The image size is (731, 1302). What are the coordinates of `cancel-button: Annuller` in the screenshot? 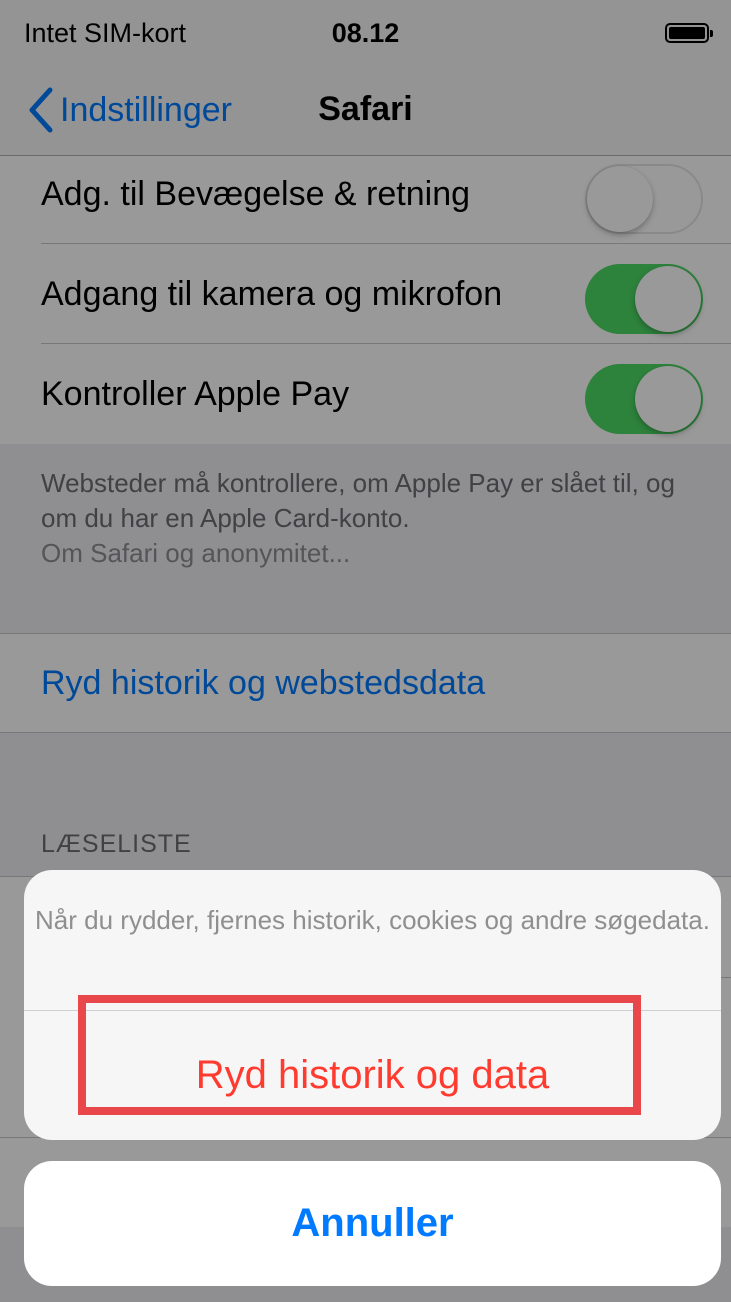 It's located at (372, 1223).